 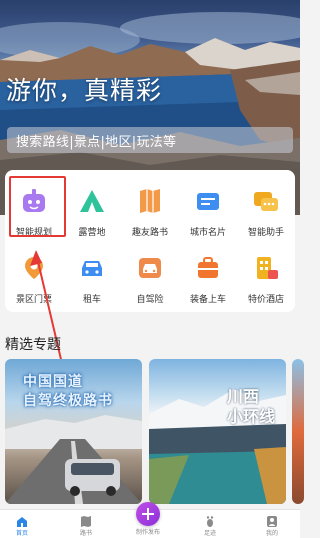 I want to click on tab-label: 我的, so click(x=271, y=533).